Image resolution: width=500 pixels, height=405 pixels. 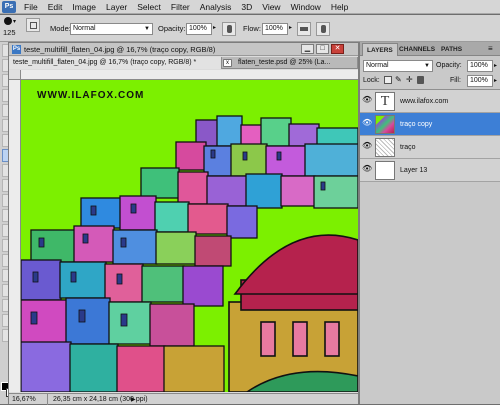 I want to click on zoom-level: 16,67%, so click(x=24, y=399).